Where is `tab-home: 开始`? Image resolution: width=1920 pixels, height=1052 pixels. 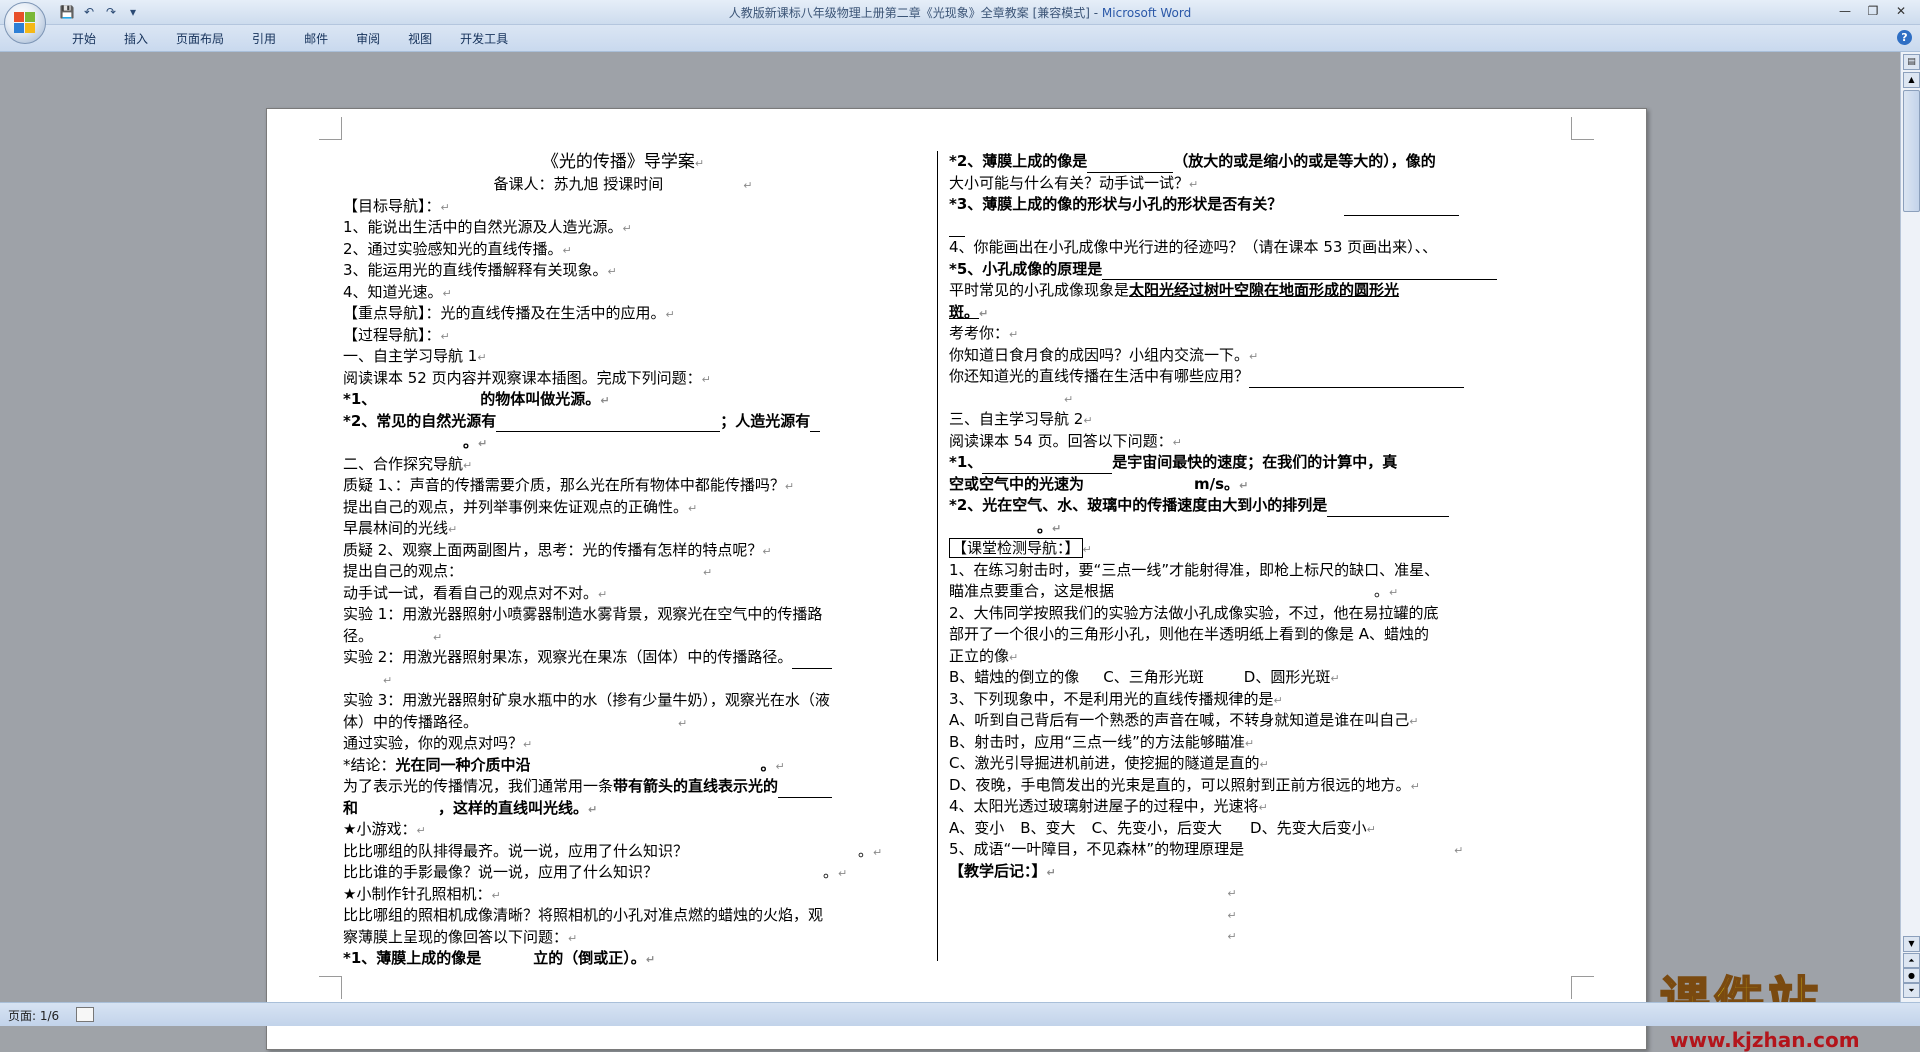
tab-home: 开始 is located at coordinates (84, 39).